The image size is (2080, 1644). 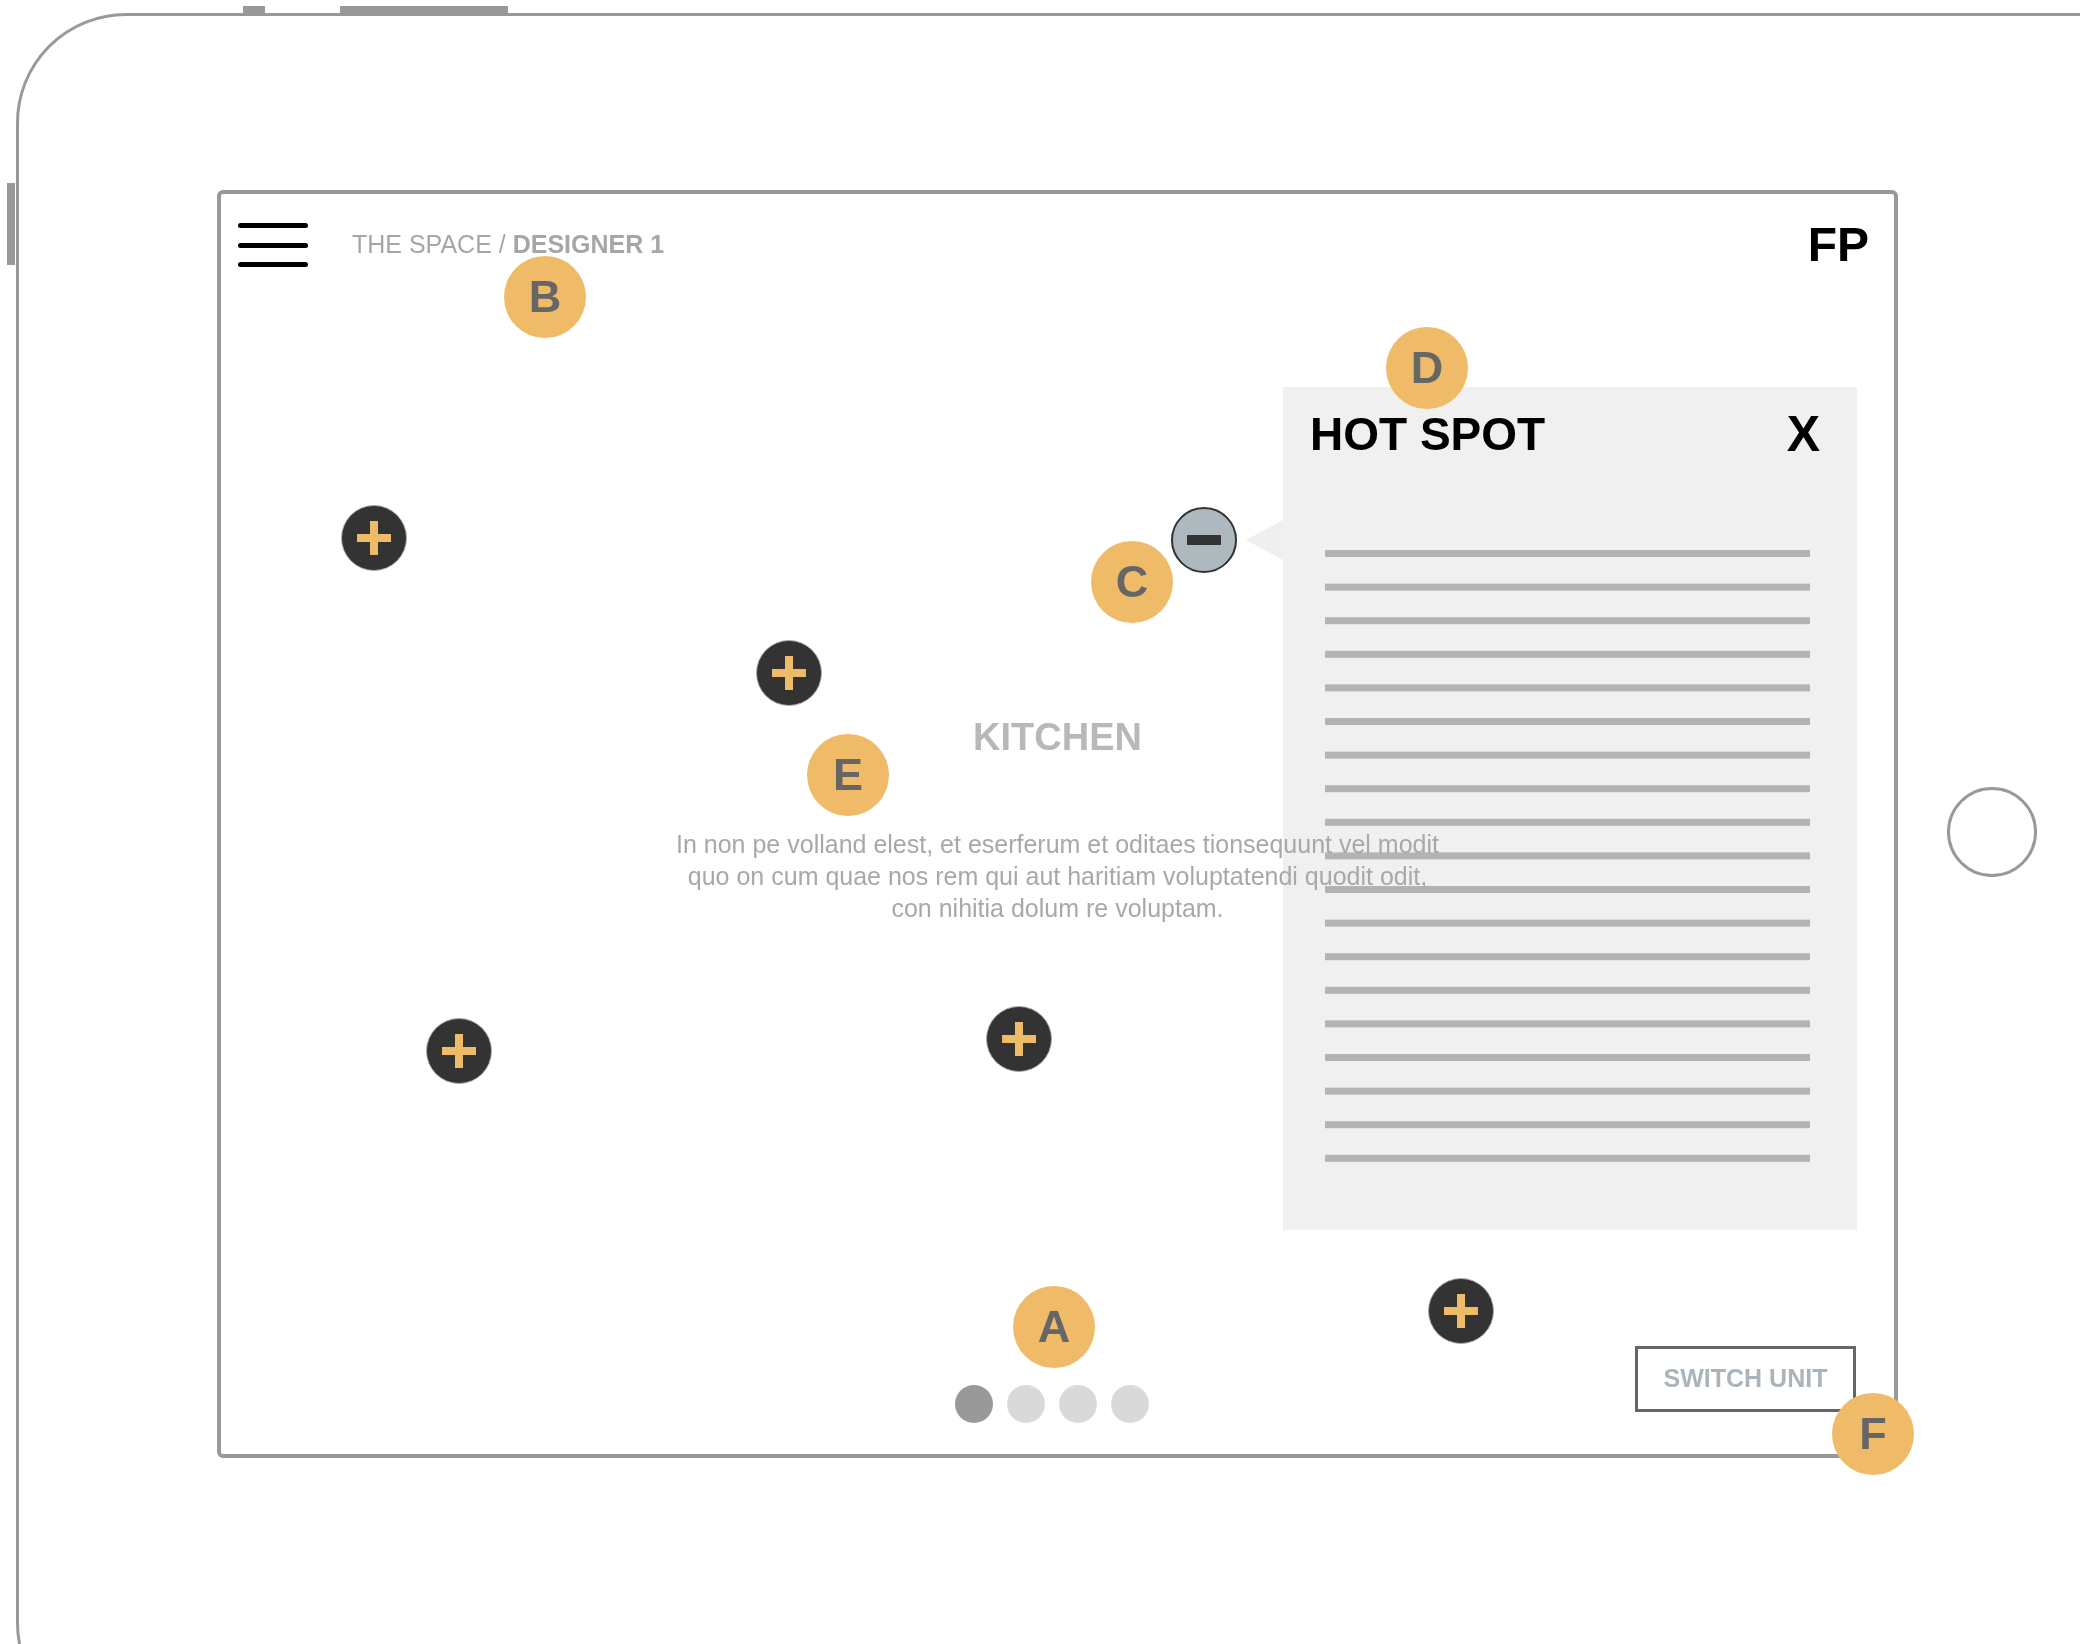 I want to click on minus-icon, so click(x=1204, y=540).